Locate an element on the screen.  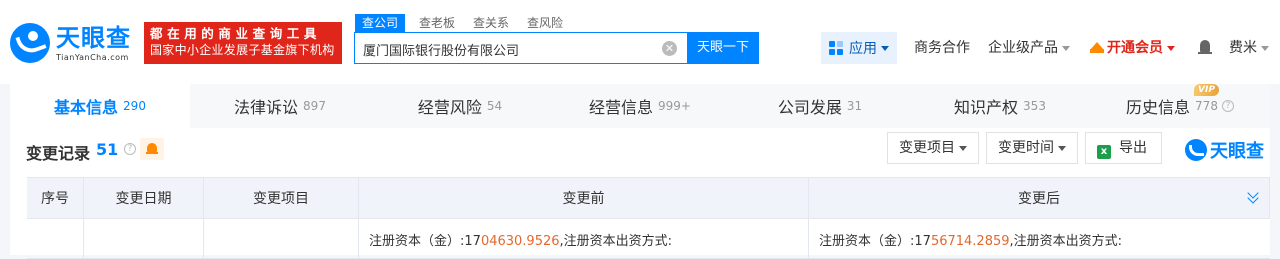
user-name: 费米 is located at coordinates (1243, 48).